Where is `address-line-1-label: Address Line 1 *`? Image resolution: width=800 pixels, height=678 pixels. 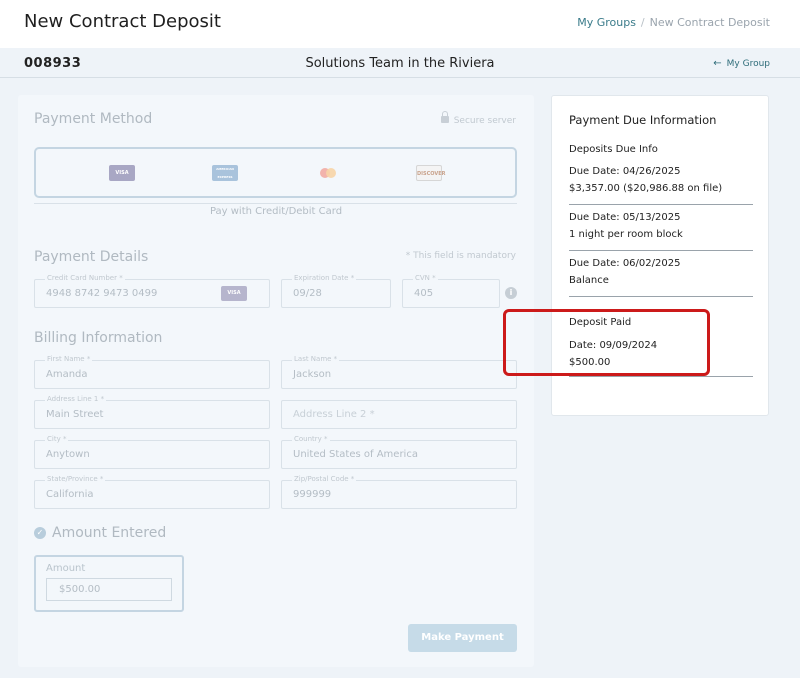 address-line-1-label: Address Line 1 * is located at coordinates (76, 399).